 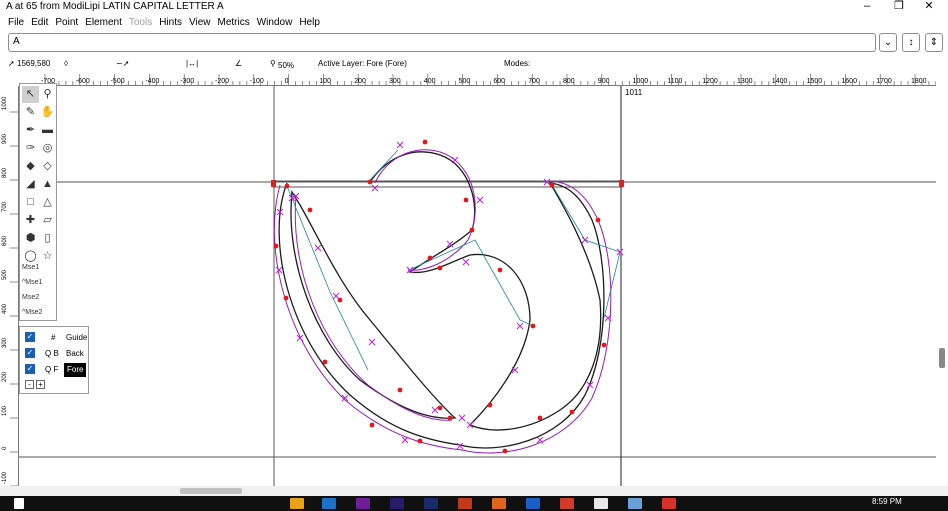 What do you see at coordinates (211, 491) in the screenshot?
I see `horizontal-scroll-thumb` at bounding box center [211, 491].